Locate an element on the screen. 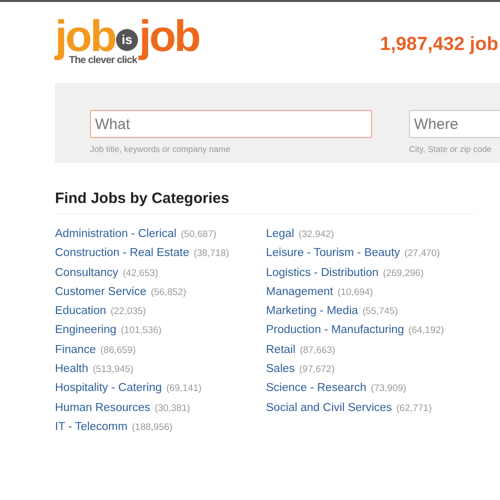 This screenshot has width=500, height=500. category-link: Construction - Real Estate is located at coordinates (122, 253).